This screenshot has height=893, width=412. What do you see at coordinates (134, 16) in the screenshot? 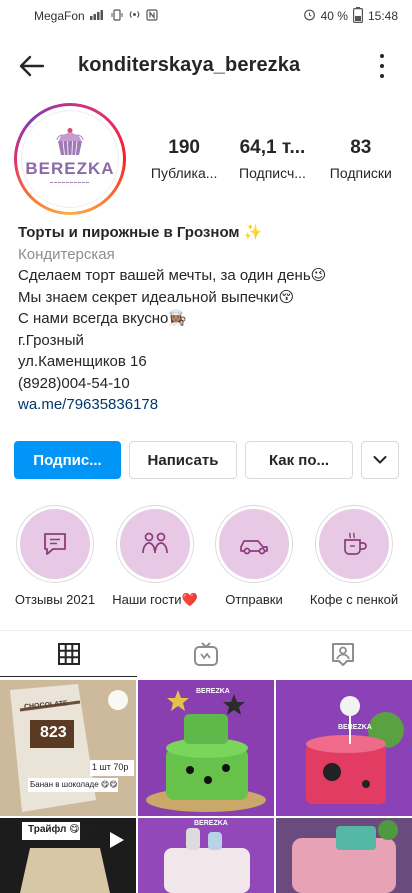
I see `hotspot-icon` at bounding box center [134, 16].